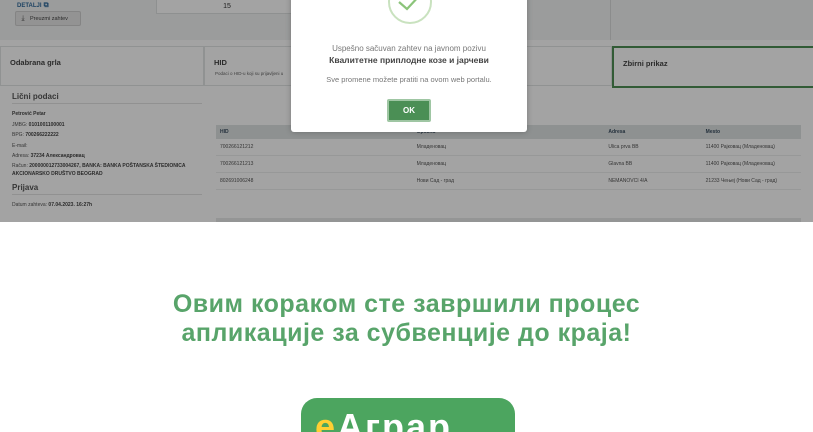 This screenshot has height=432, width=813. What do you see at coordinates (409, 110) in the screenshot?
I see `ok-button: OK` at bounding box center [409, 110].